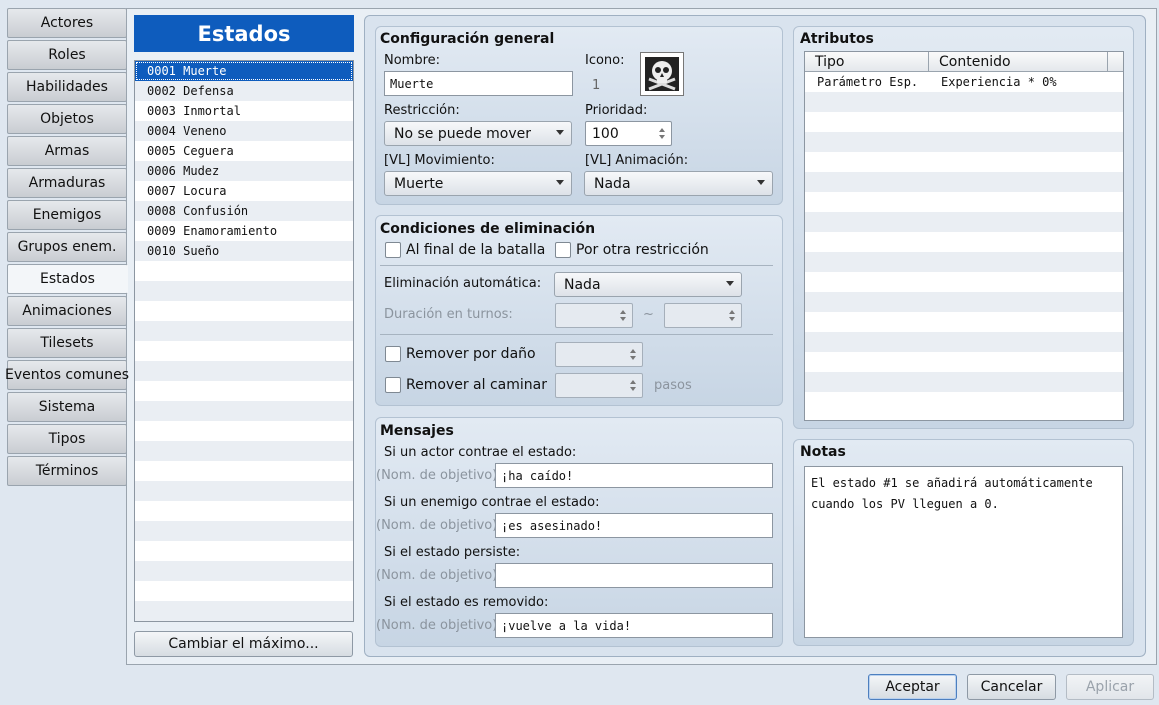  What do you see at coordinates (1011, 687) in the screenshot?
I see `cancel-button: Cancelar` at bounding box center [1011, 687].